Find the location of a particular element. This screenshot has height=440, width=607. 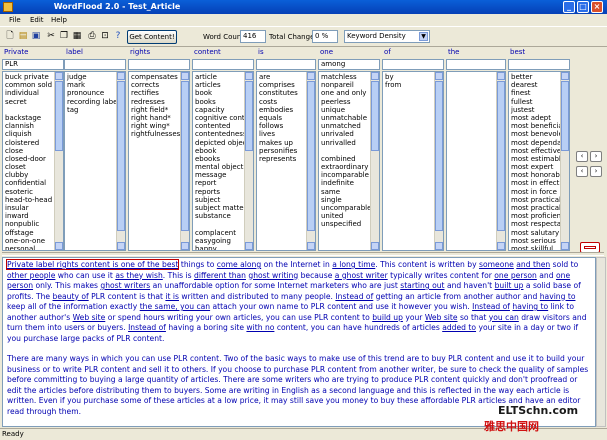

list-item: individual is located at coordinates (33, 93).